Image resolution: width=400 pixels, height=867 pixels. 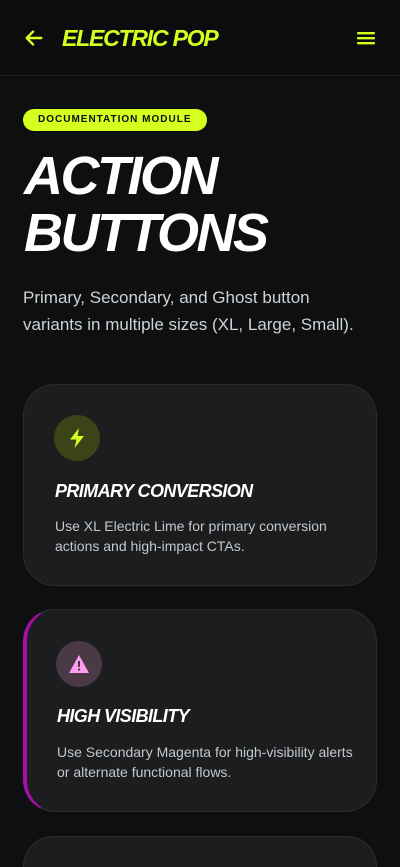 I want to click on menu-button, so click(x=366, y=38).